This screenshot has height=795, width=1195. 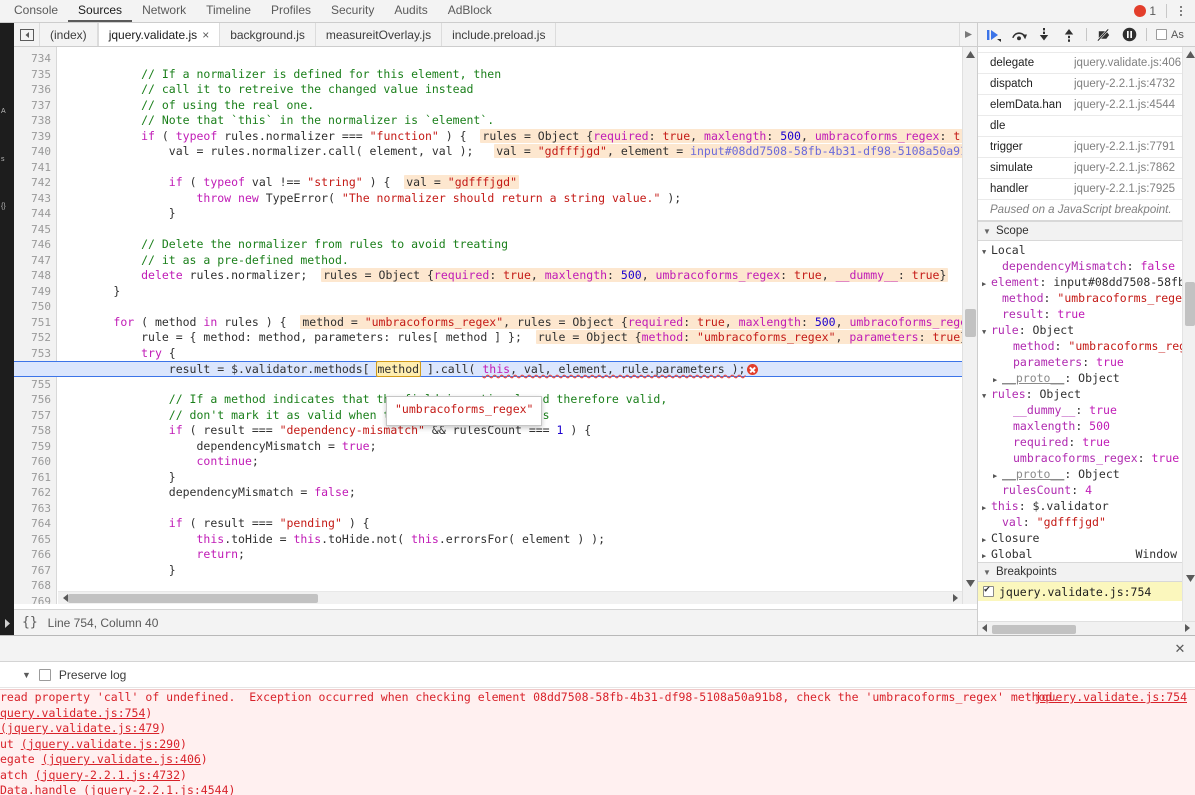 What do you see at coordinates (514, 338) in the screenshot?
I see `code-line-752: rule = { method: method, parameters` at bounding box center [514, 338].